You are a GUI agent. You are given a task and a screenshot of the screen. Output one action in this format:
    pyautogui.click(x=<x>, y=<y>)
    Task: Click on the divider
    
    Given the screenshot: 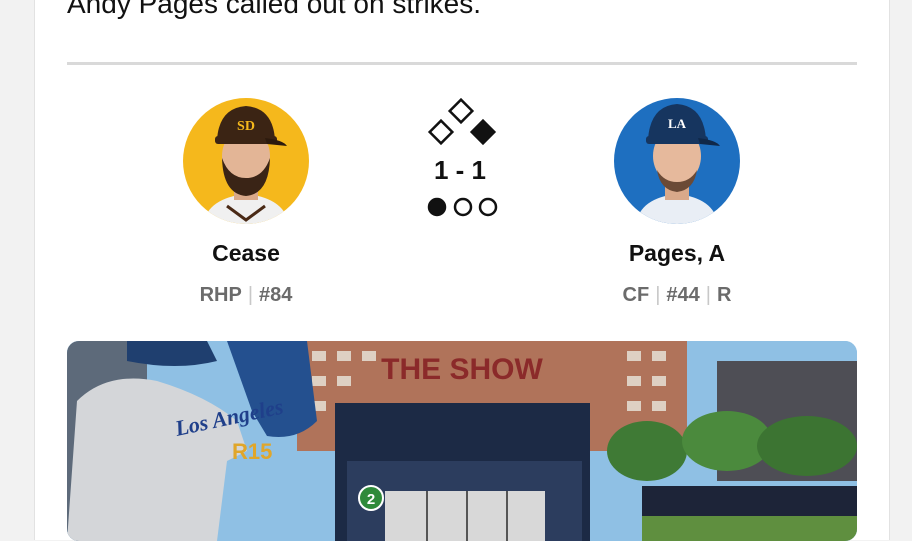 What is the action you would take?
    pyautogui.click(x=462, y=63)
    